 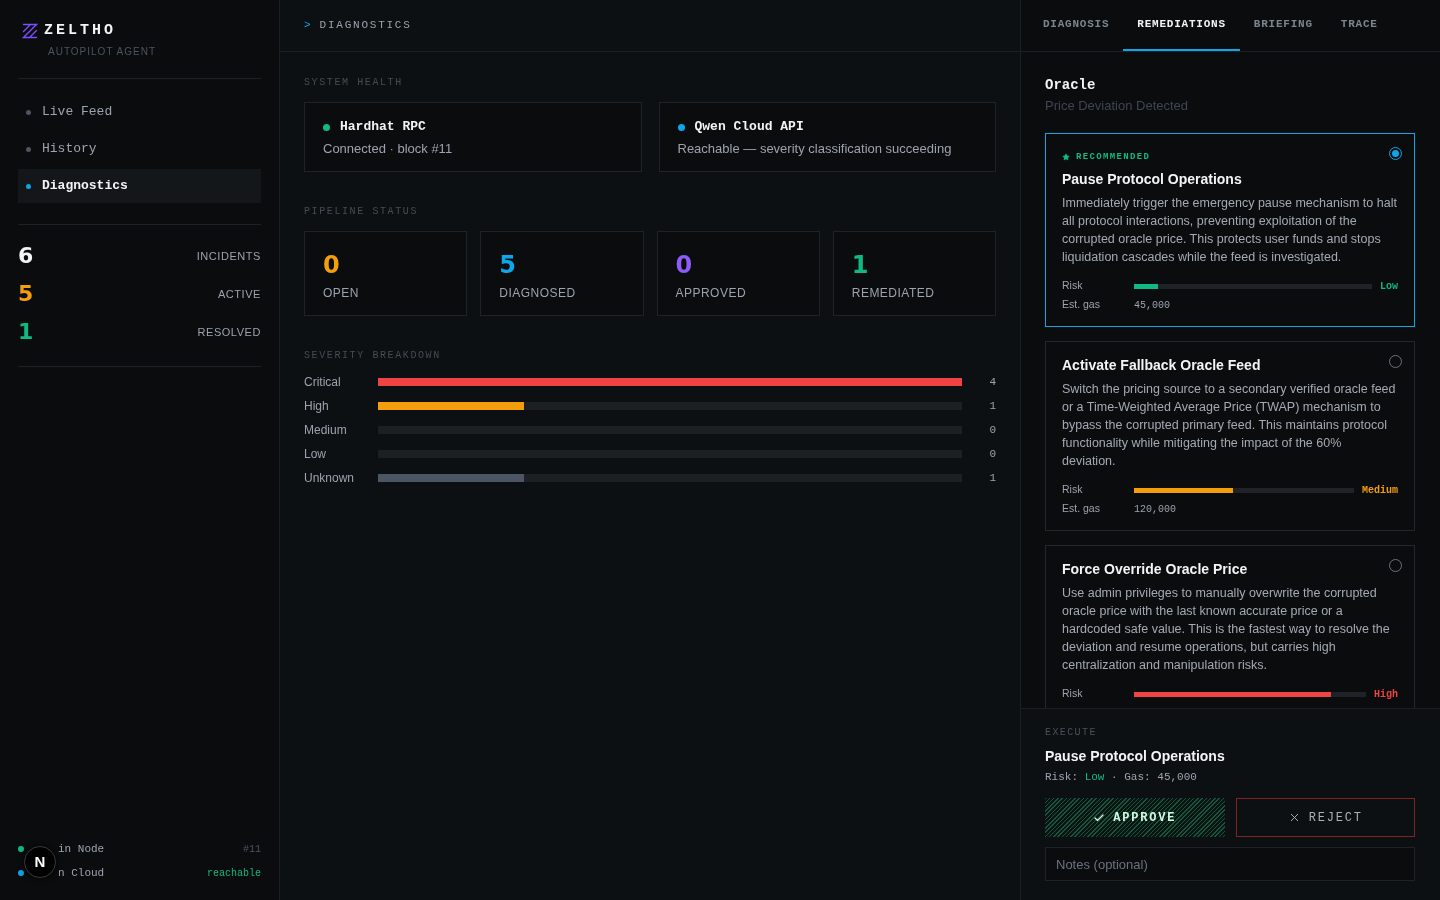 What do you see at coordinates (1229, 425) in the screenshot?
I see `remediation-description: Switch the pricing source to a secondary verified oracle feed or a Time-Weighted Average Price (TWAP) mechanism to bypass the corrupted primary feed. This maintains protocol functionality while mitigating the impact of the 60% deviation.` at bounding box center [1229, 425].